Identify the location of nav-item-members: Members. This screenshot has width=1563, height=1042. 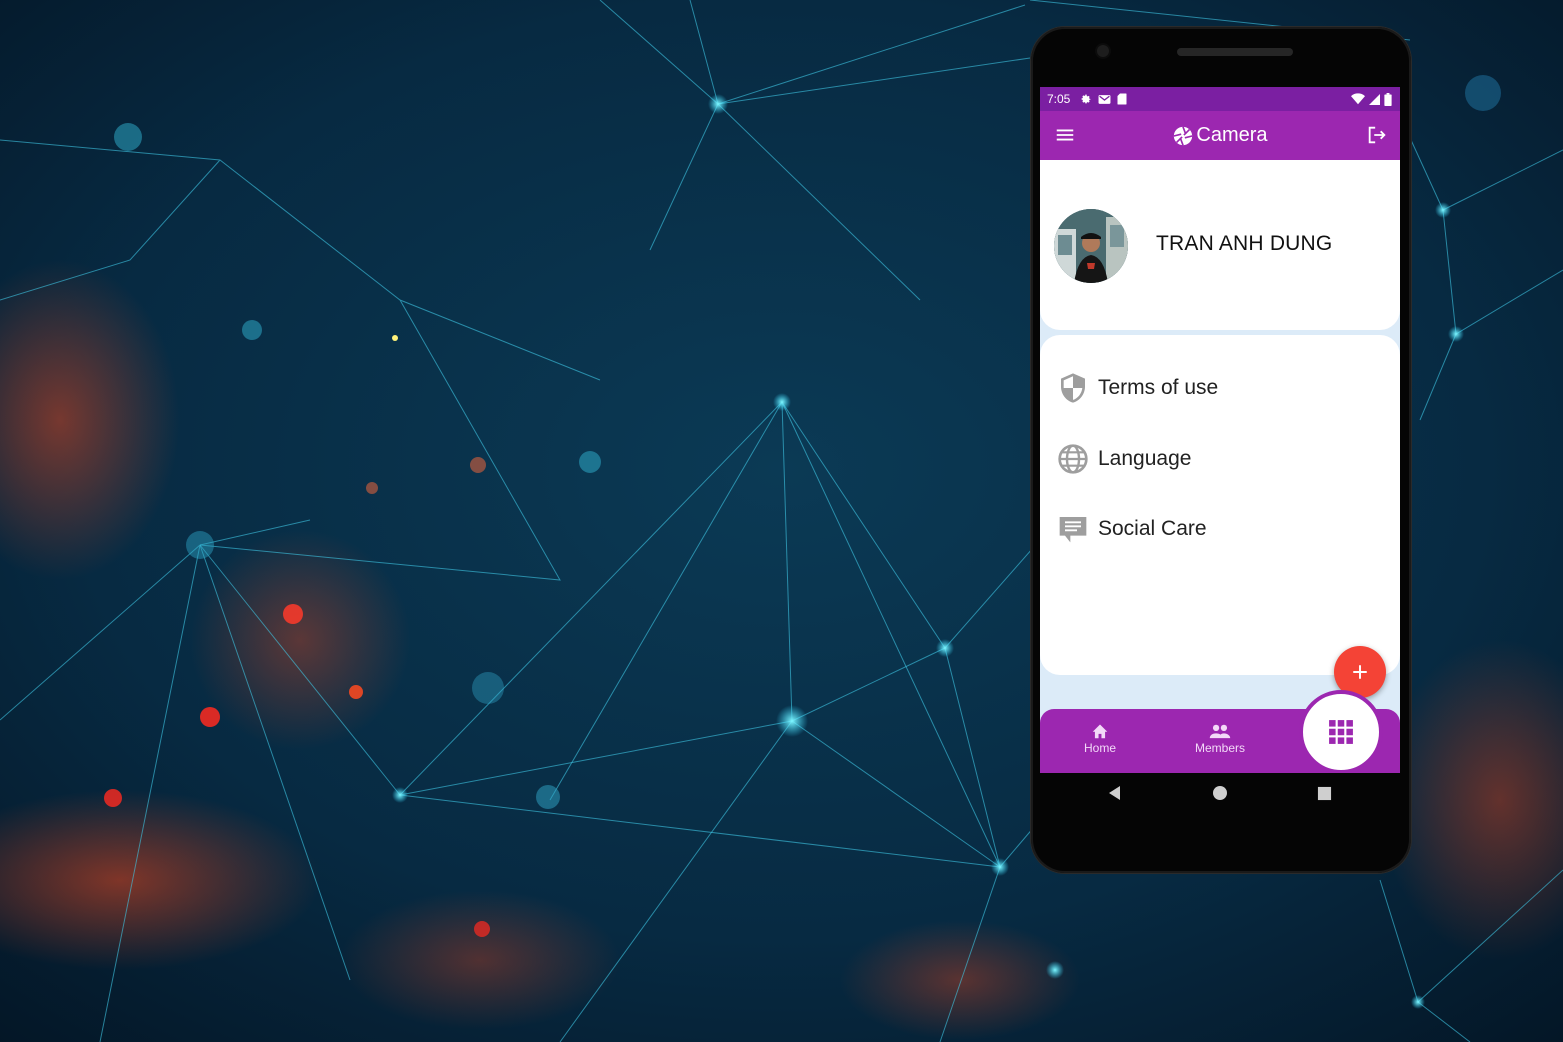
(1220, 738).